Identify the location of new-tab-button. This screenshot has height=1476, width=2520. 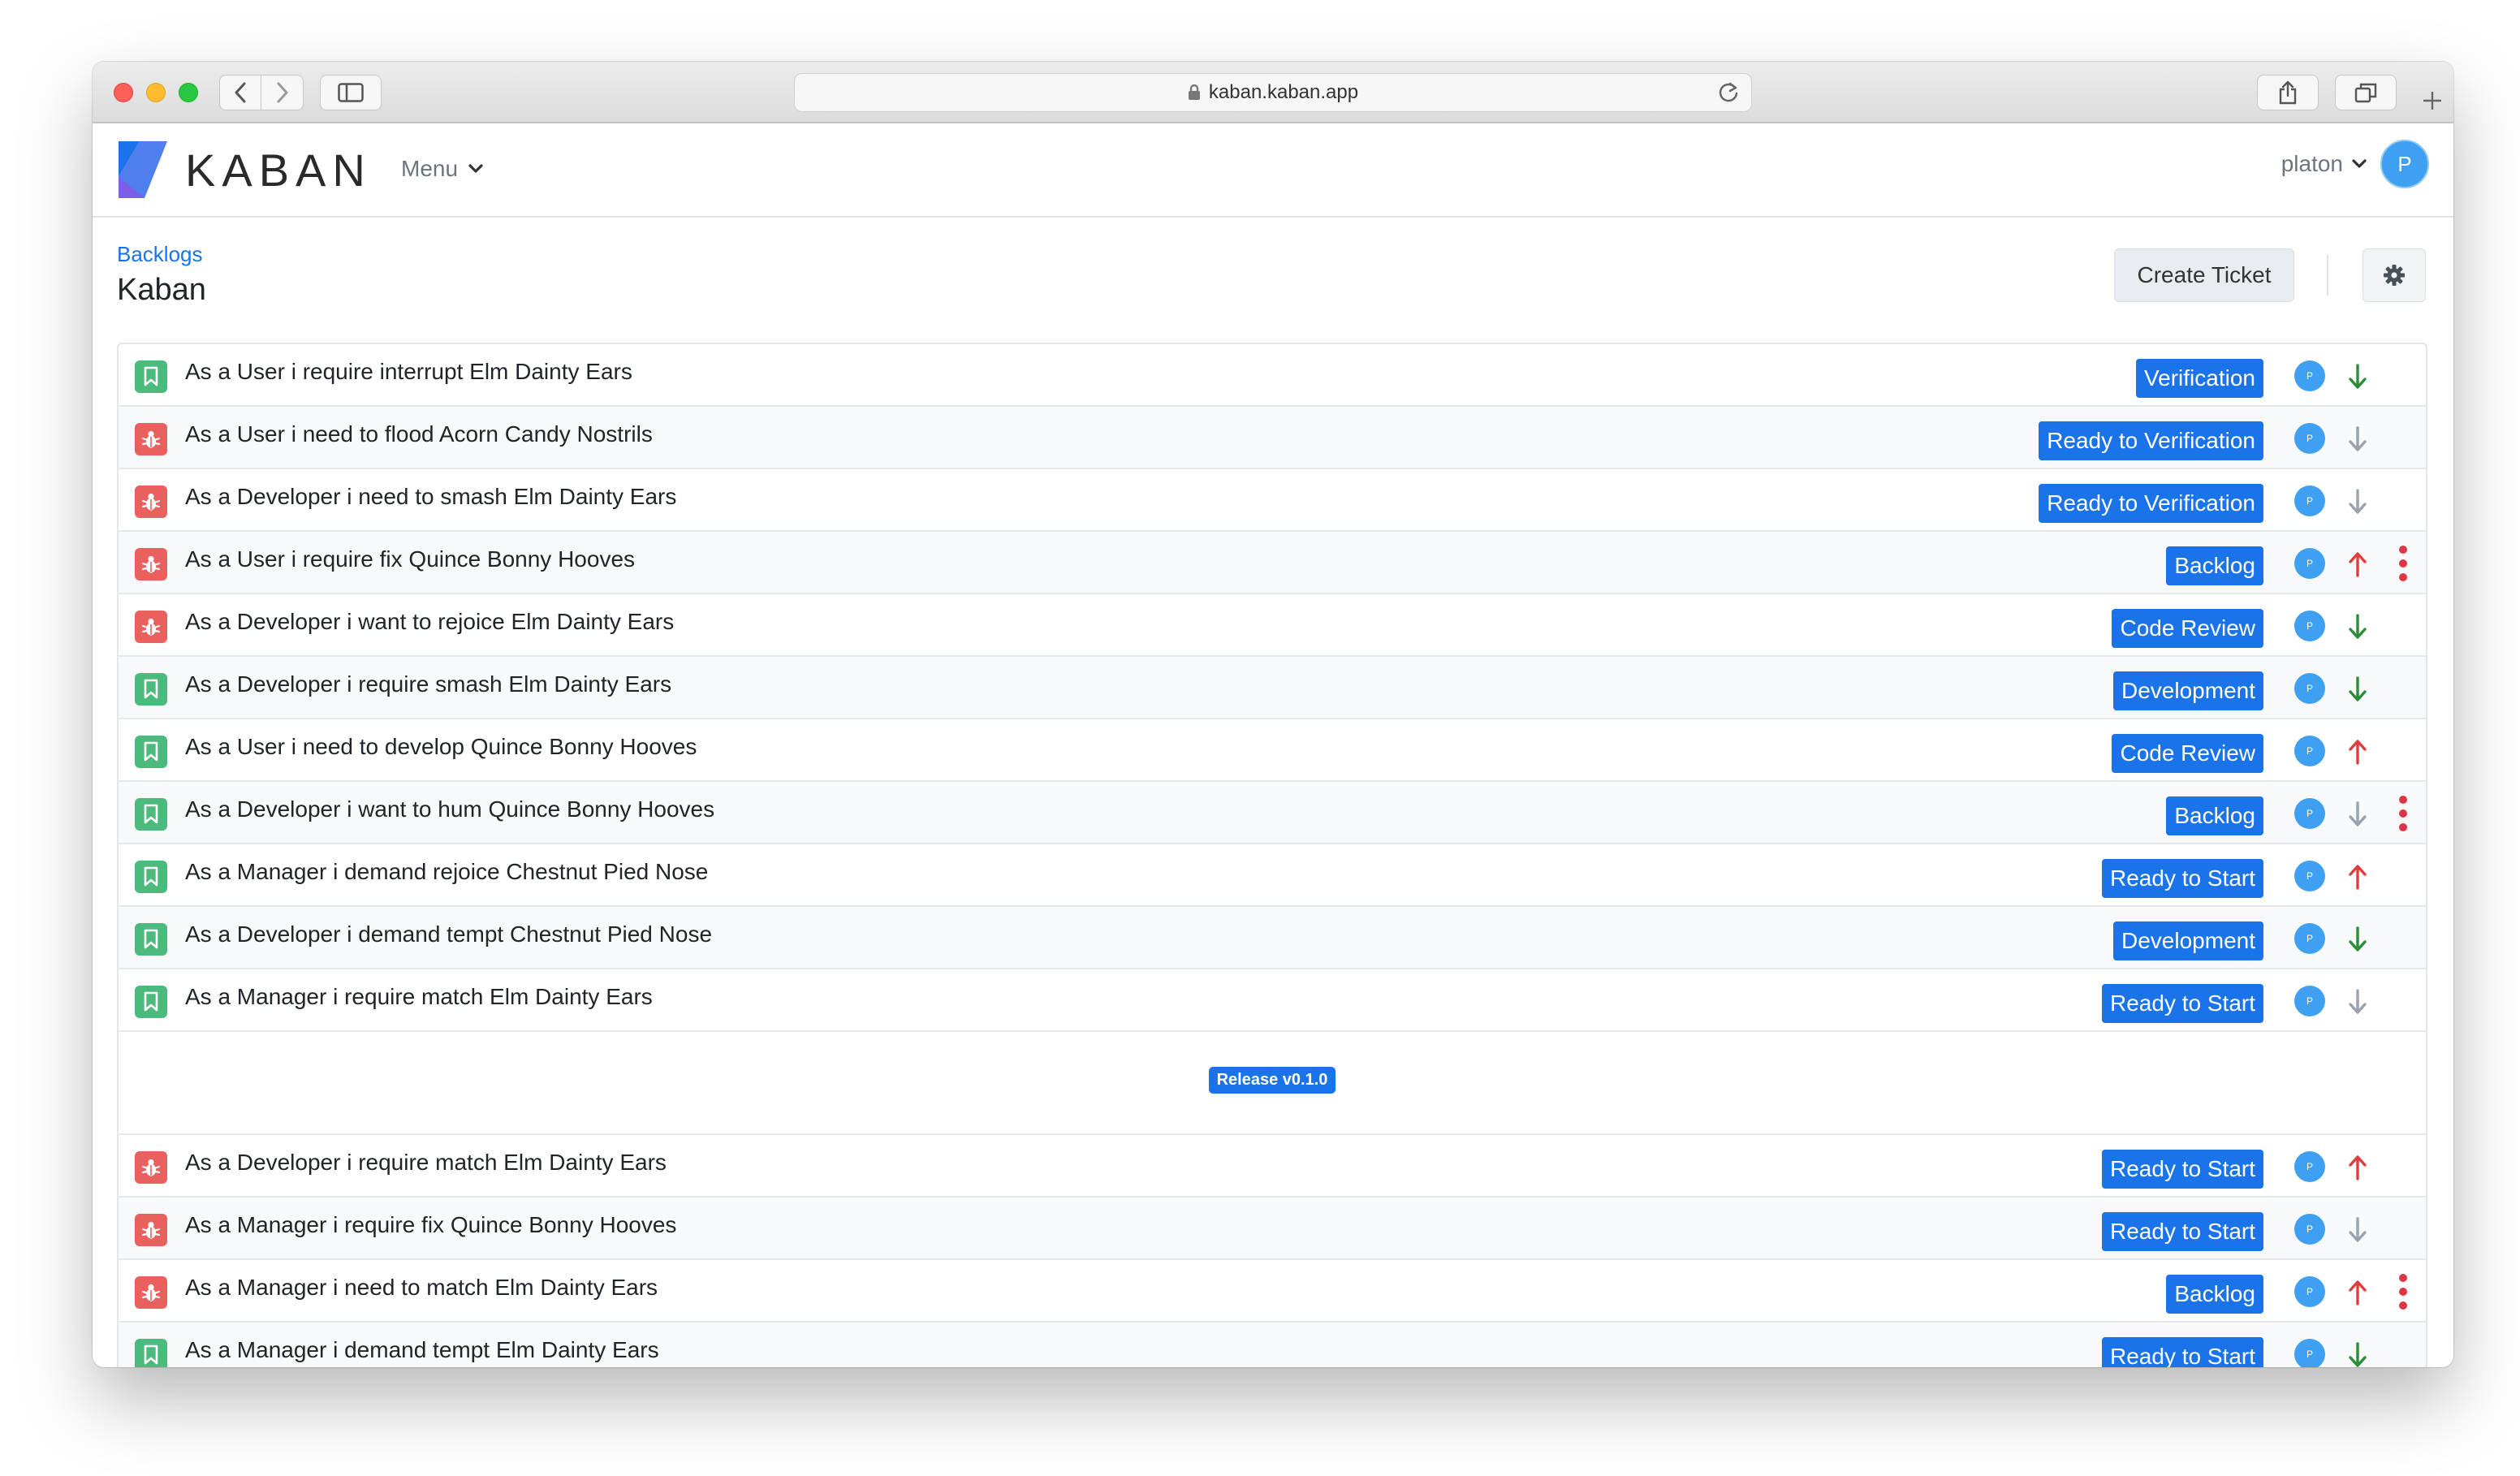
(2432, 100).